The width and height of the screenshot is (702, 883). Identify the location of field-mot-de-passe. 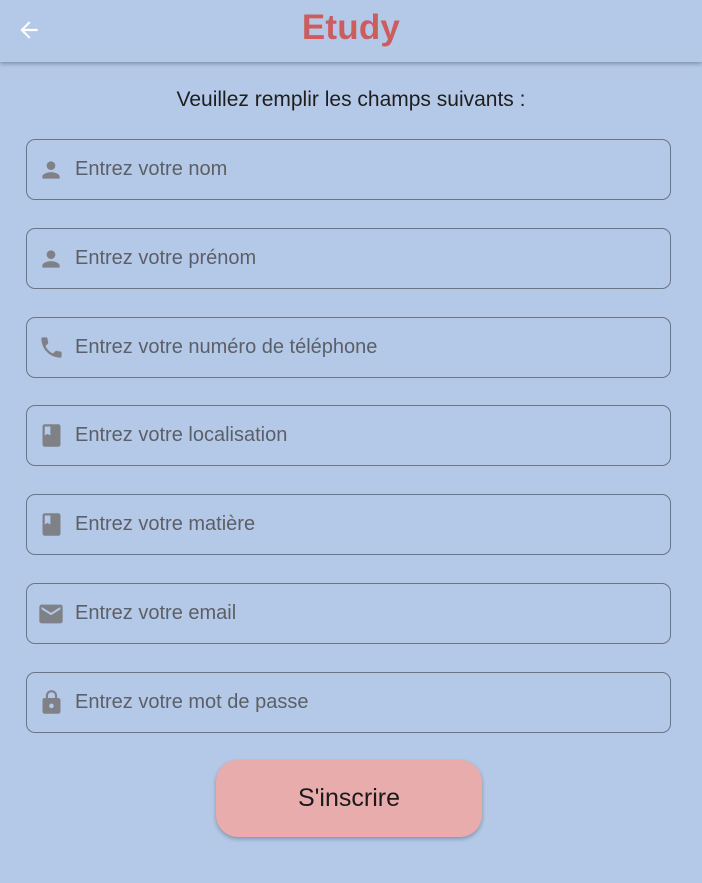
(348, 702).